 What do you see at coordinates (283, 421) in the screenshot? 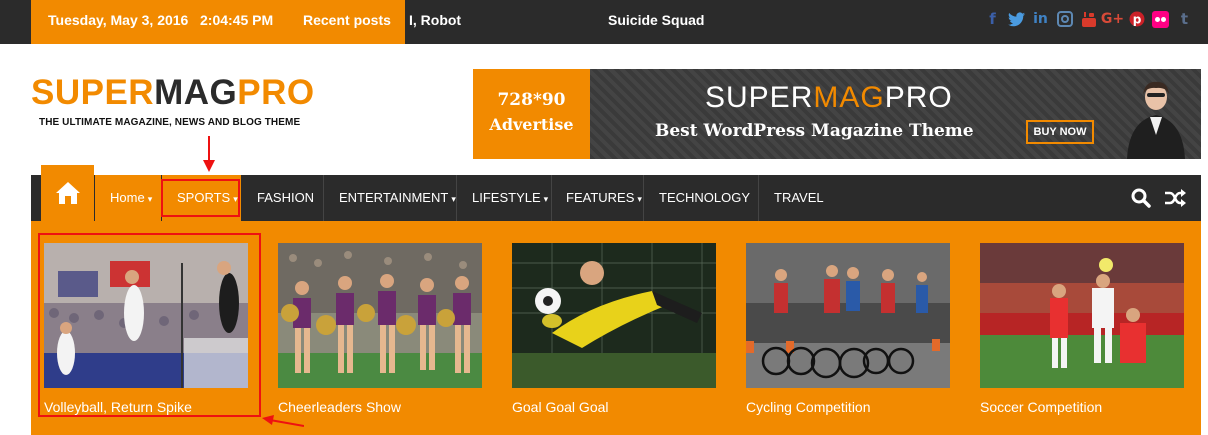
I see `annotation-arrow-left` at bounding box center [283, 421].